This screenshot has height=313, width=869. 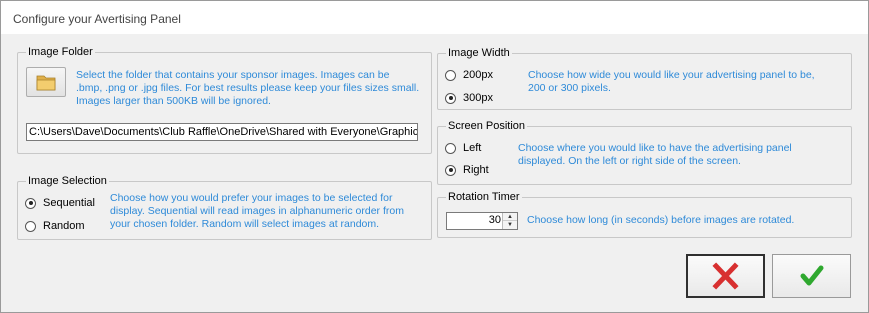 I want to click on title-bar: Configure your Avertising Panel, so click(x=434, y=17).